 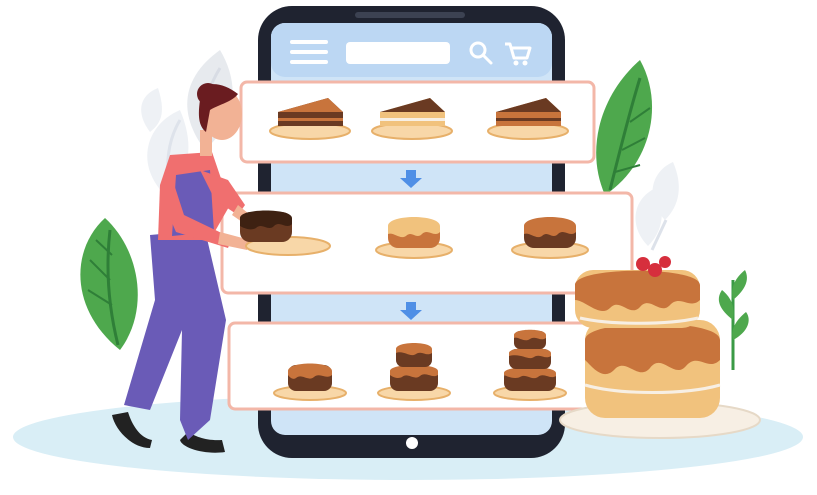 I want to click on product-card-tiered-cakes, so click(x=411, y=366).